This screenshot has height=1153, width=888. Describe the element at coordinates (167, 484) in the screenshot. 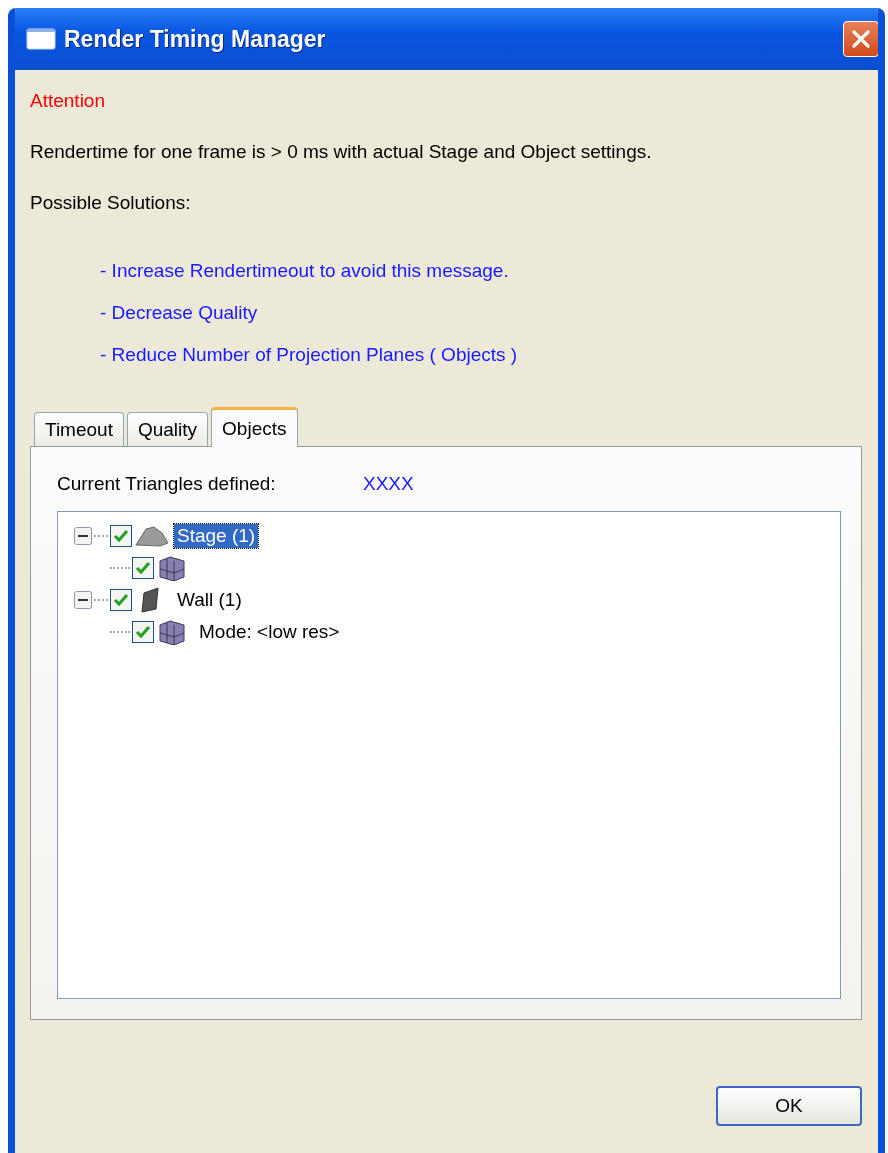

I see `triangles-label: Current Triangles defined:` at that location.